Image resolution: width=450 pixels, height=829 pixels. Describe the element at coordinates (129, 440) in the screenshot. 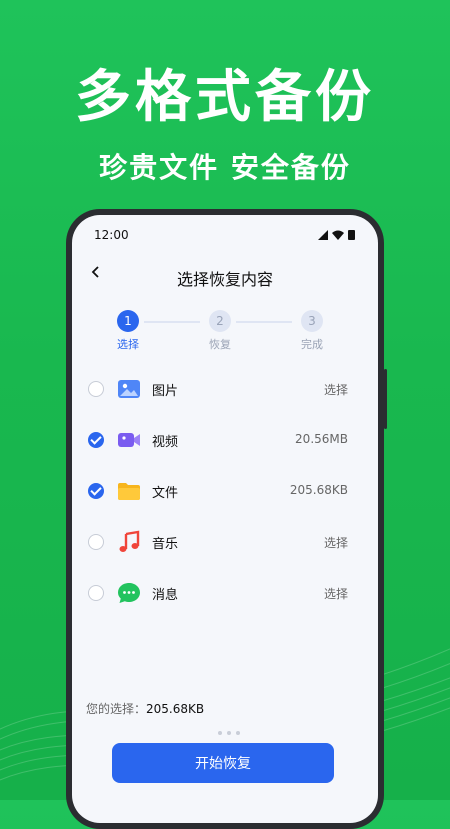

I see `video-icon` at that location.